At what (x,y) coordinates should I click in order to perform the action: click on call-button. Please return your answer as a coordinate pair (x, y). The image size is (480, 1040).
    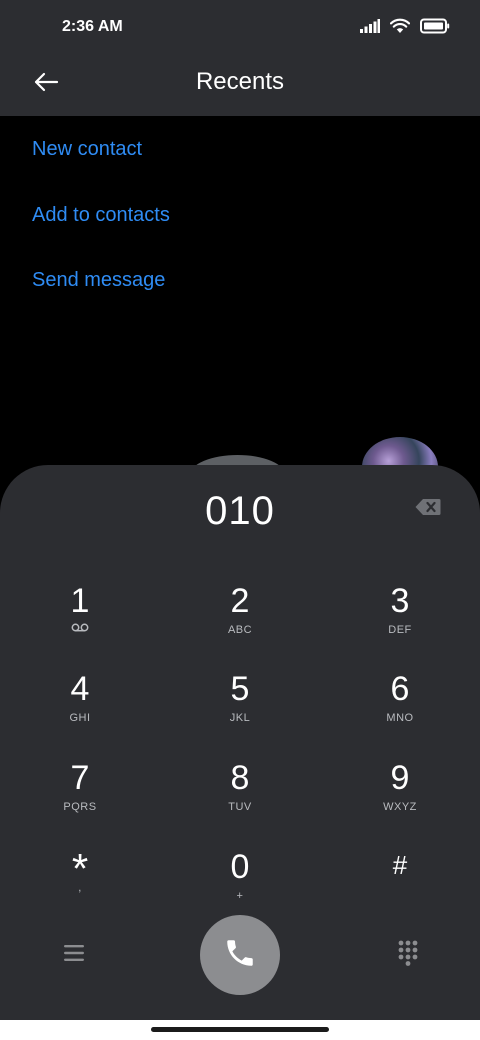
    Looking at the image, I should click on (240, 955).